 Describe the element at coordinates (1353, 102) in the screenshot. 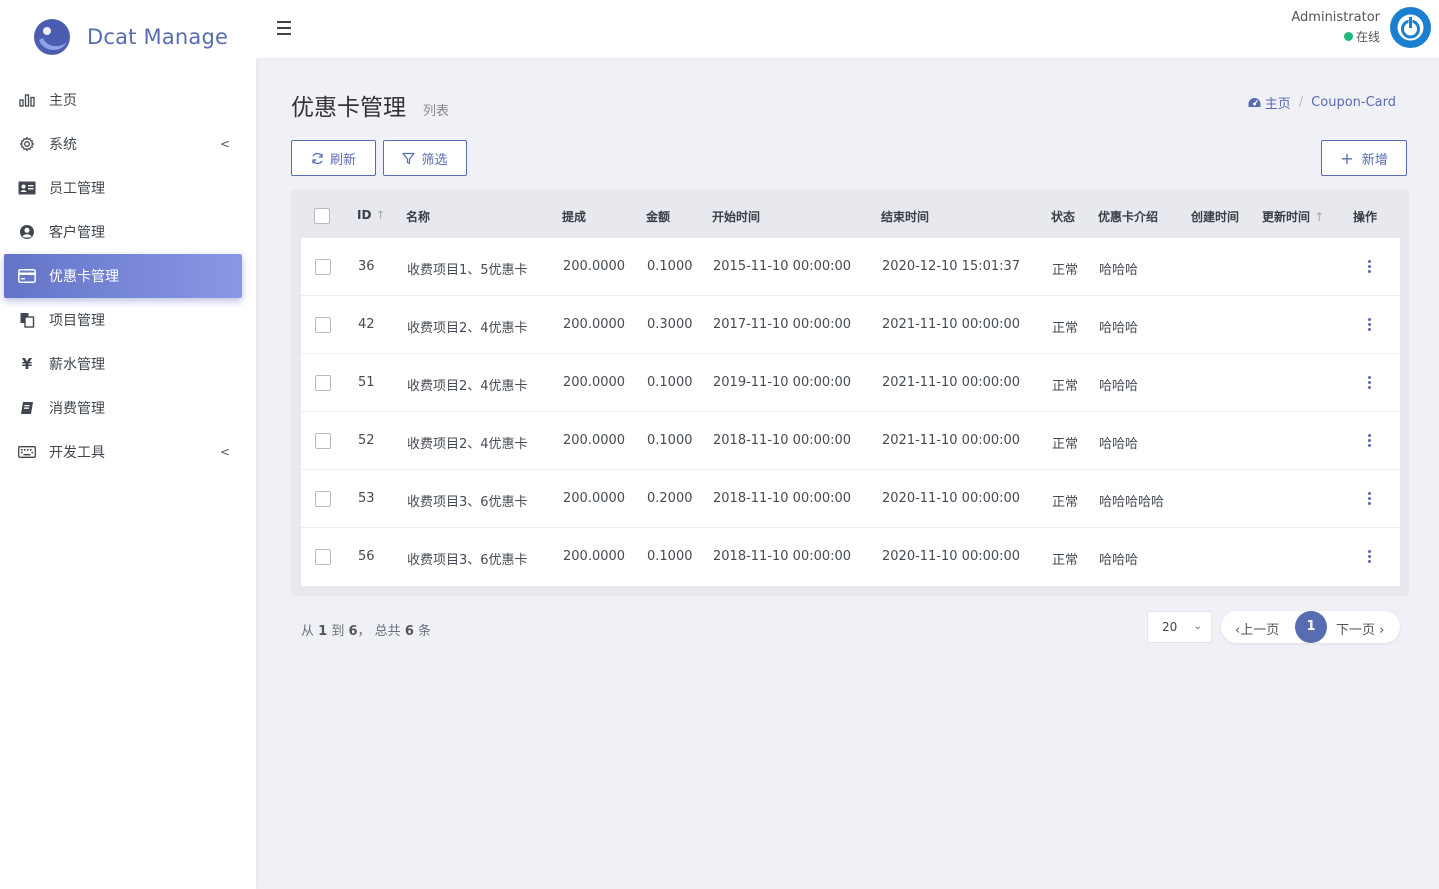

I see `breadcrumb-current: Coupon-Card` at that location.